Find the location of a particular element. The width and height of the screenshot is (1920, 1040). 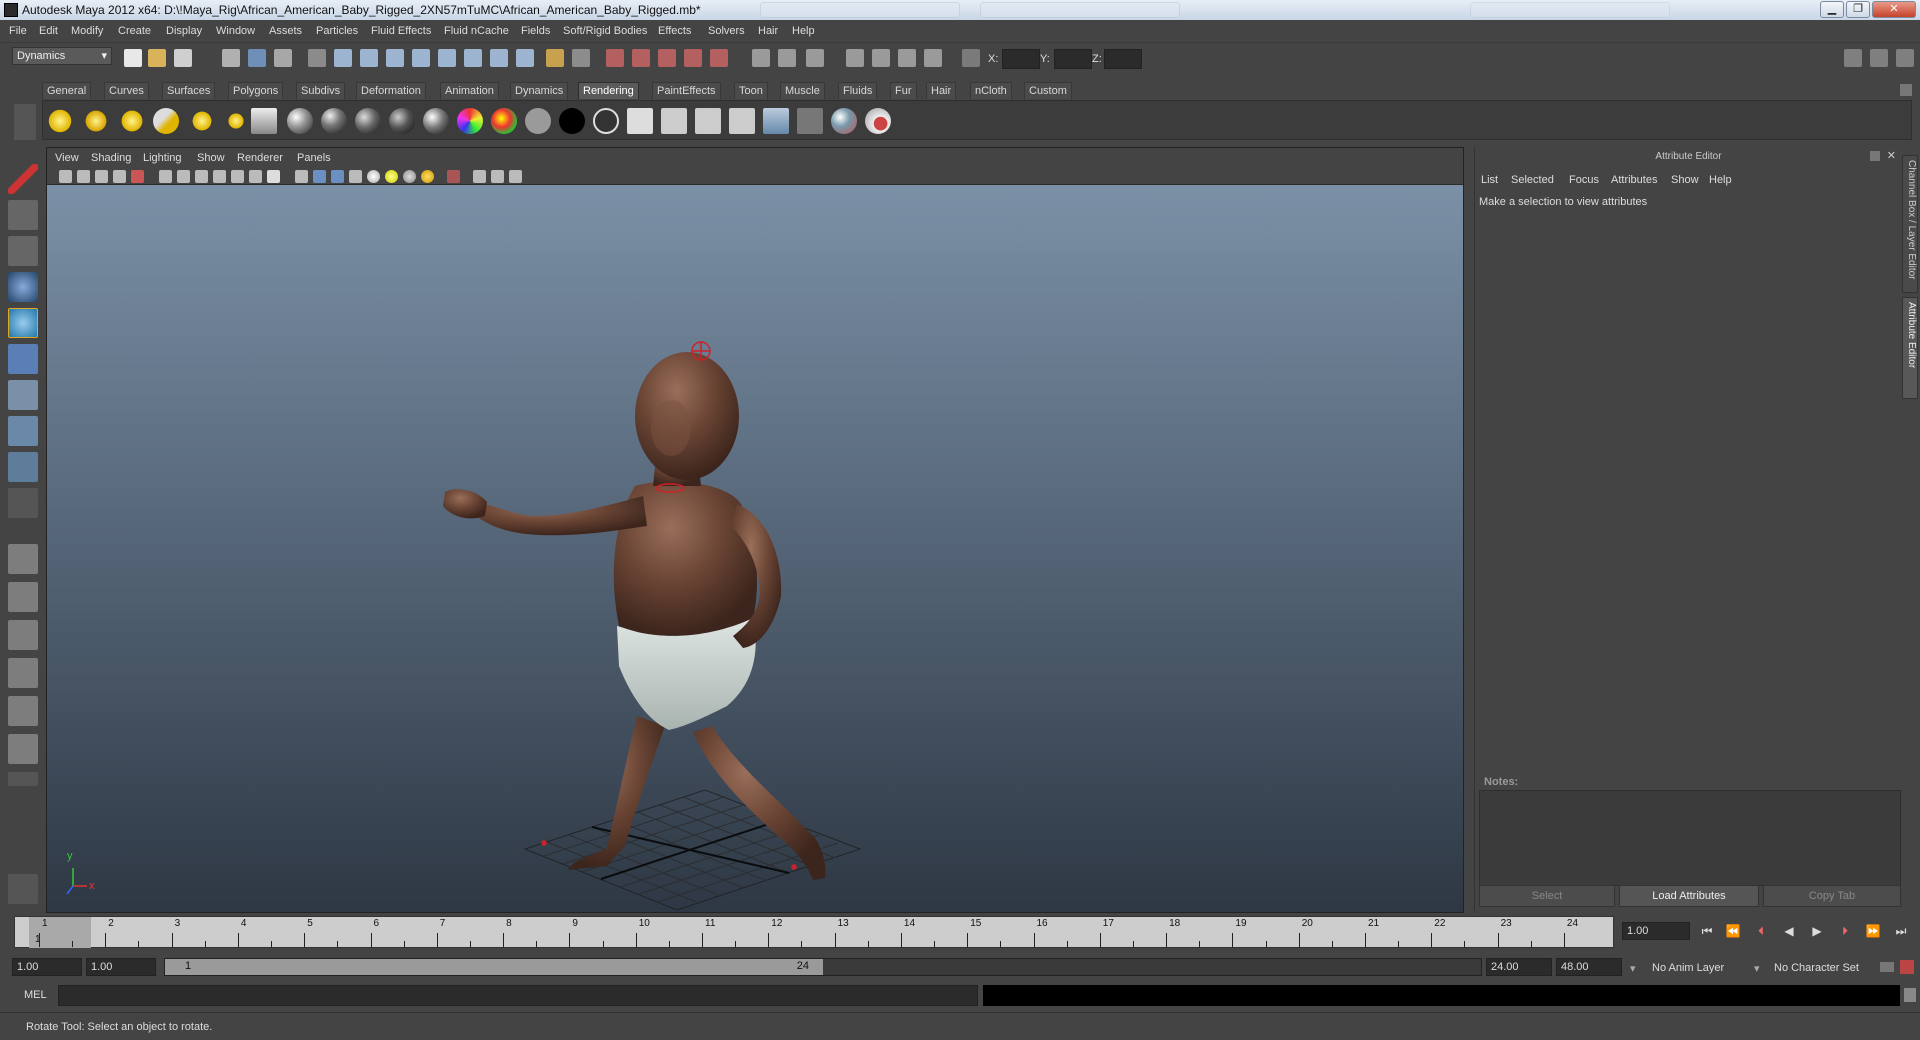

move-tool-icon is located at coordinates (23, 287).